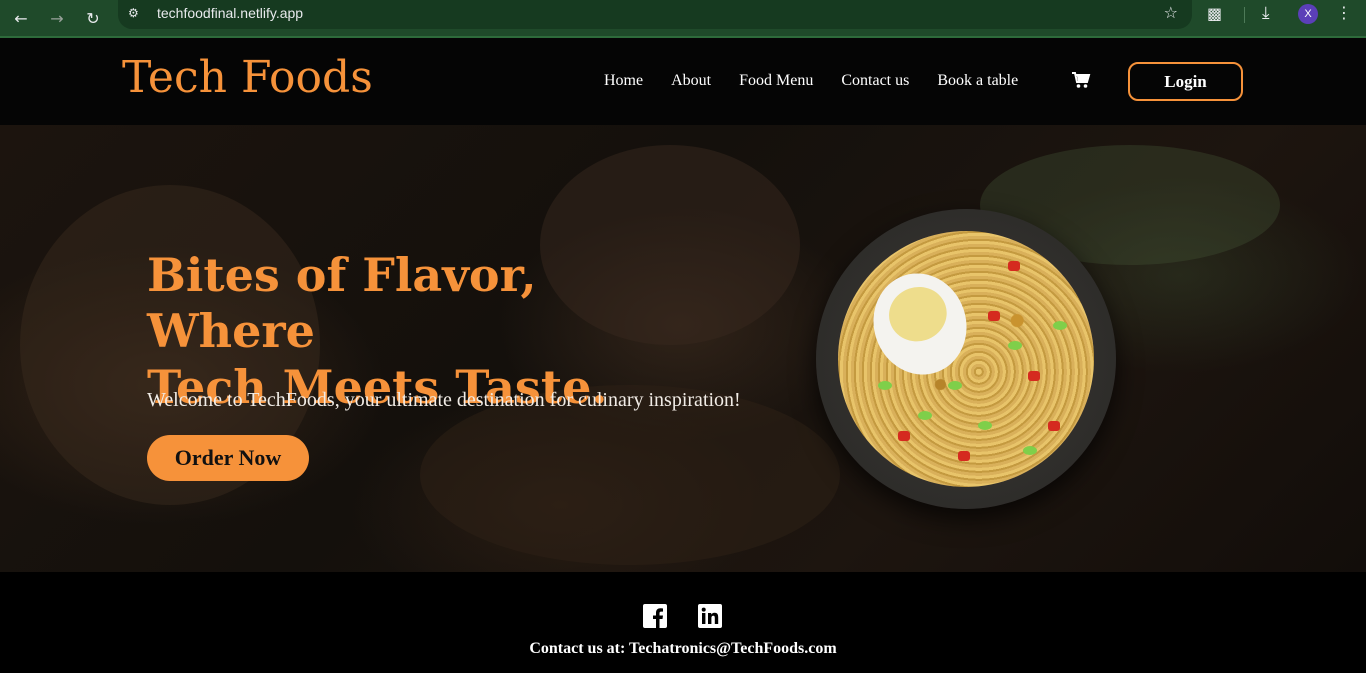 This screenshot has width=1366, height=673. I want to click on boiled-egg, so click(920, 324).